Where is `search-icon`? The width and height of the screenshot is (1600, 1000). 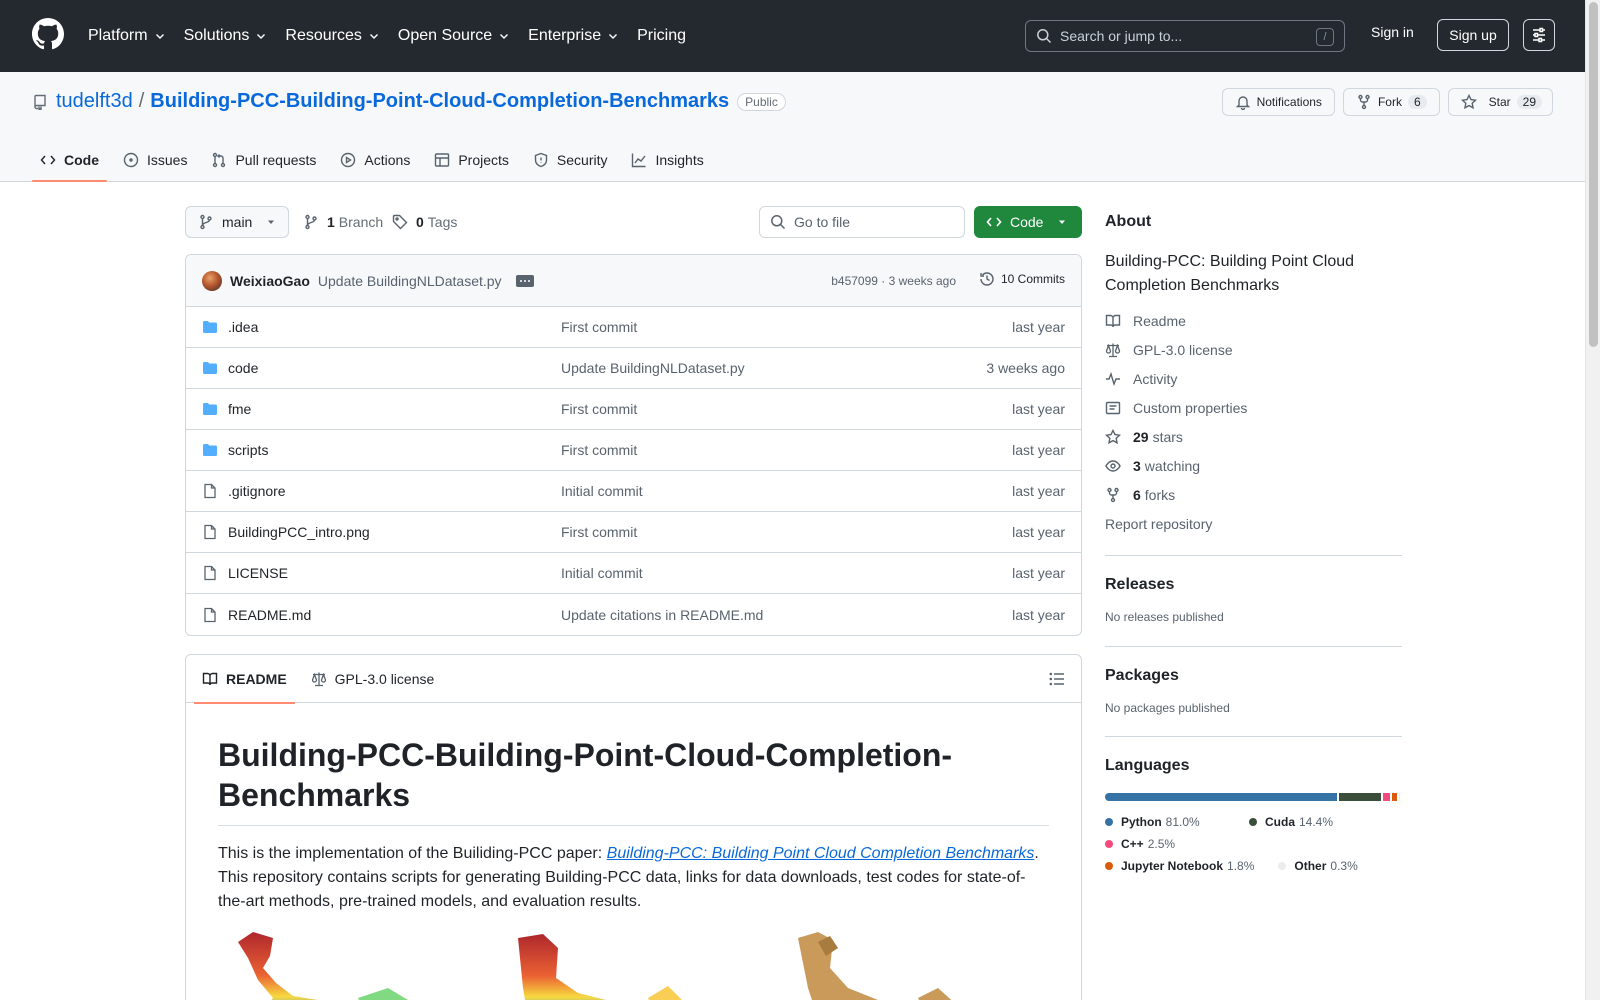 search-icon is located at coordinates (1044, 36).